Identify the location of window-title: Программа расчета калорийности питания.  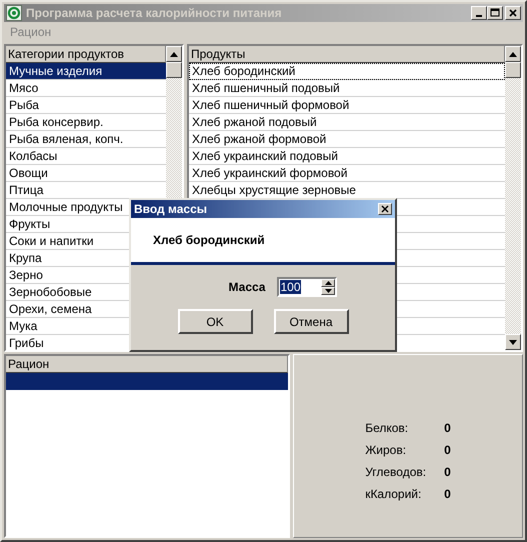
(154, 13).